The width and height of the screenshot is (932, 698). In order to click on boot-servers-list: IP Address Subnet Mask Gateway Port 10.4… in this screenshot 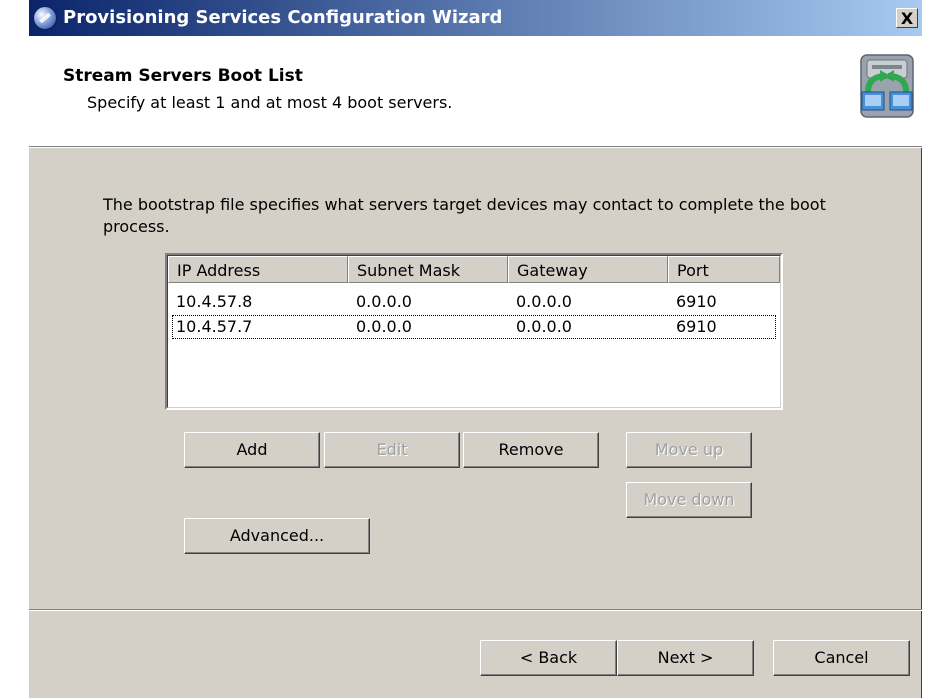, I will do `click(474, 331)`.